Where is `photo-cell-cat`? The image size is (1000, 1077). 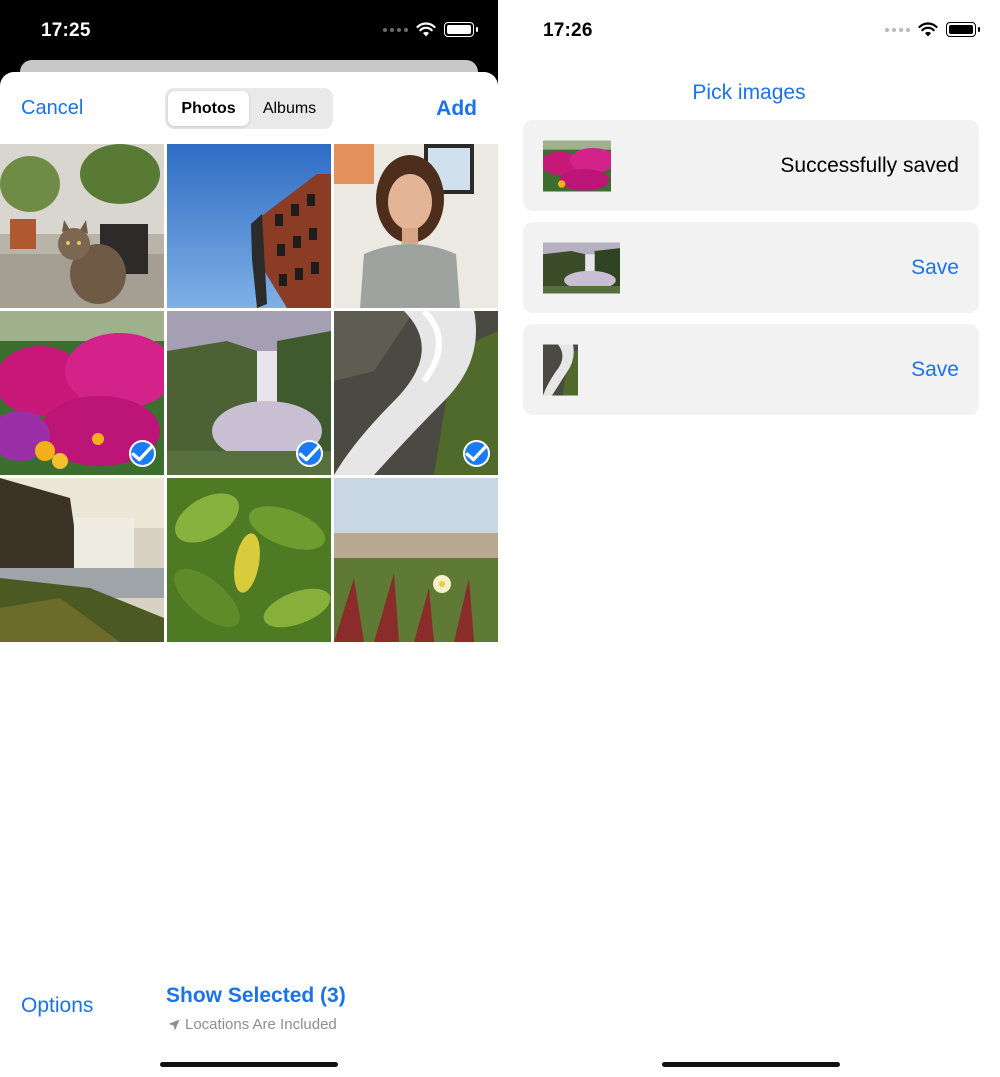 photo-cell-cat is located at coordinates (82, 226).